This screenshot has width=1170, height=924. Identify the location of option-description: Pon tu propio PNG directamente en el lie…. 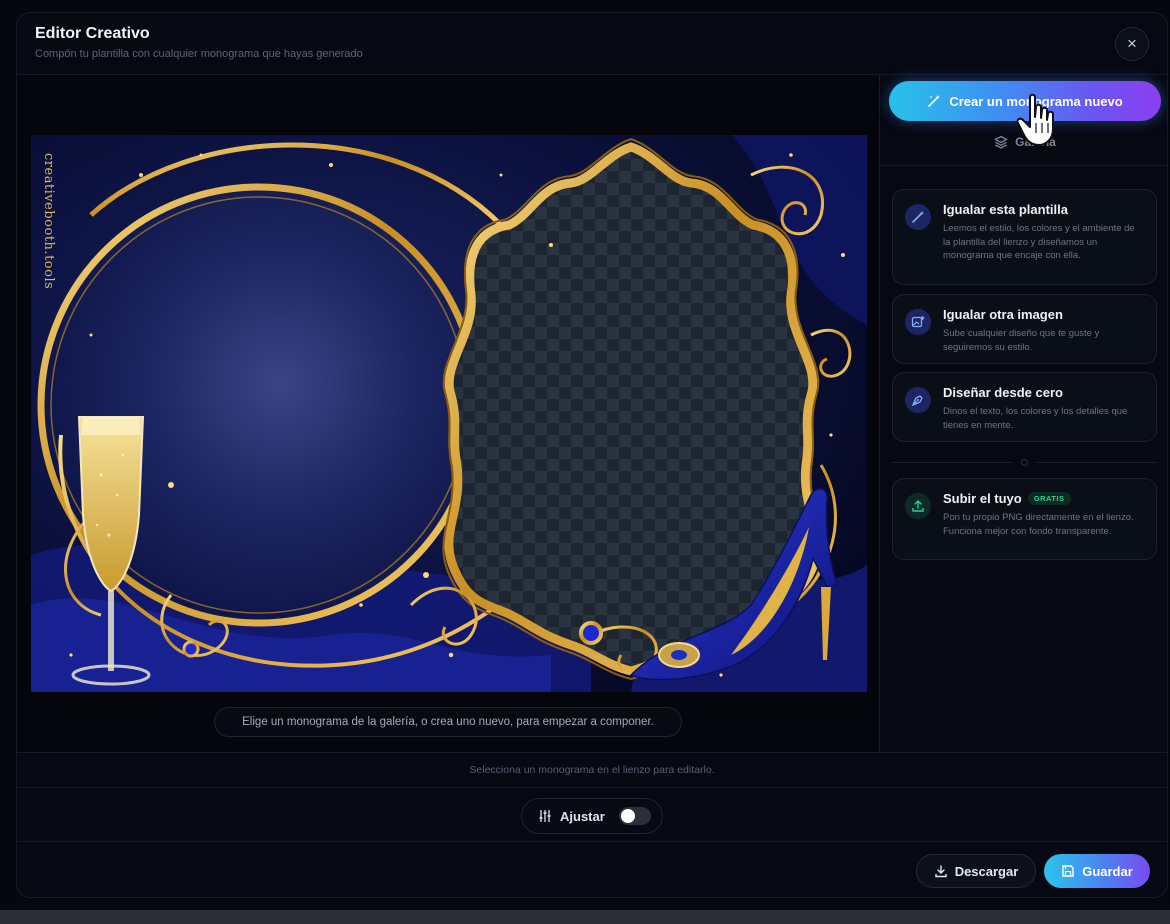
(1038, 524).